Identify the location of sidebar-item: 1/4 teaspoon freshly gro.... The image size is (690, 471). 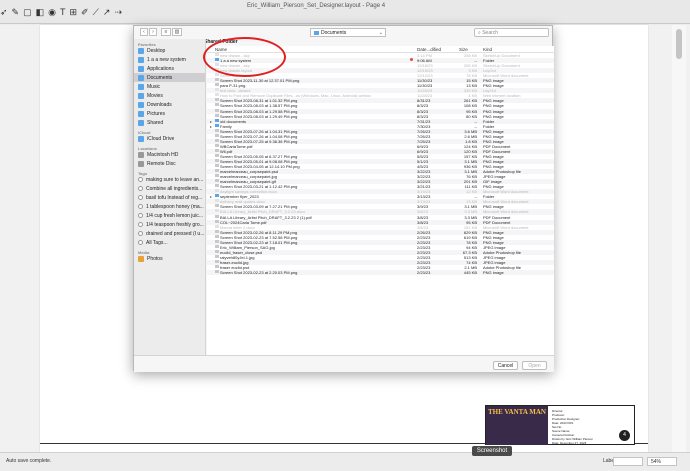
(169, 224).